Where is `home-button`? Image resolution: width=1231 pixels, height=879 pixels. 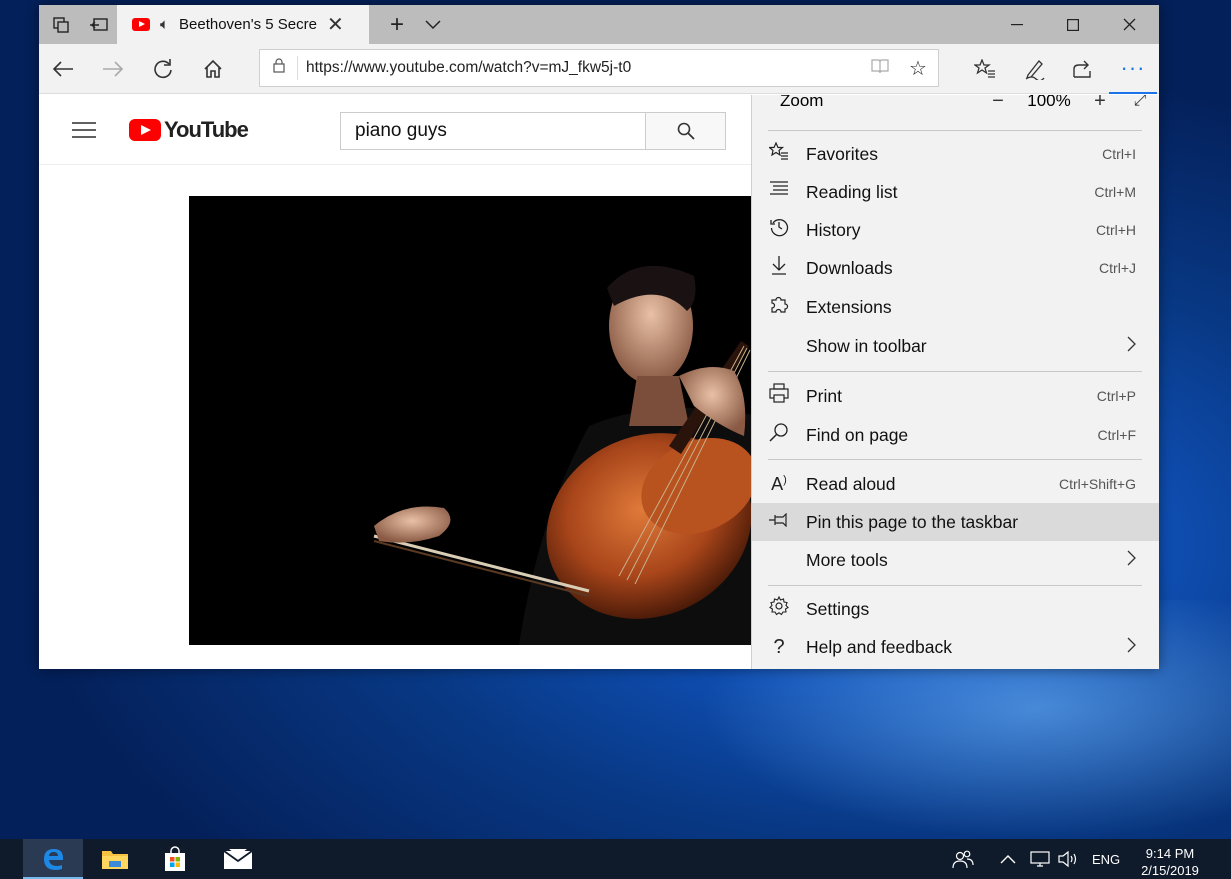 home-button is located at coordinates (213, 69).